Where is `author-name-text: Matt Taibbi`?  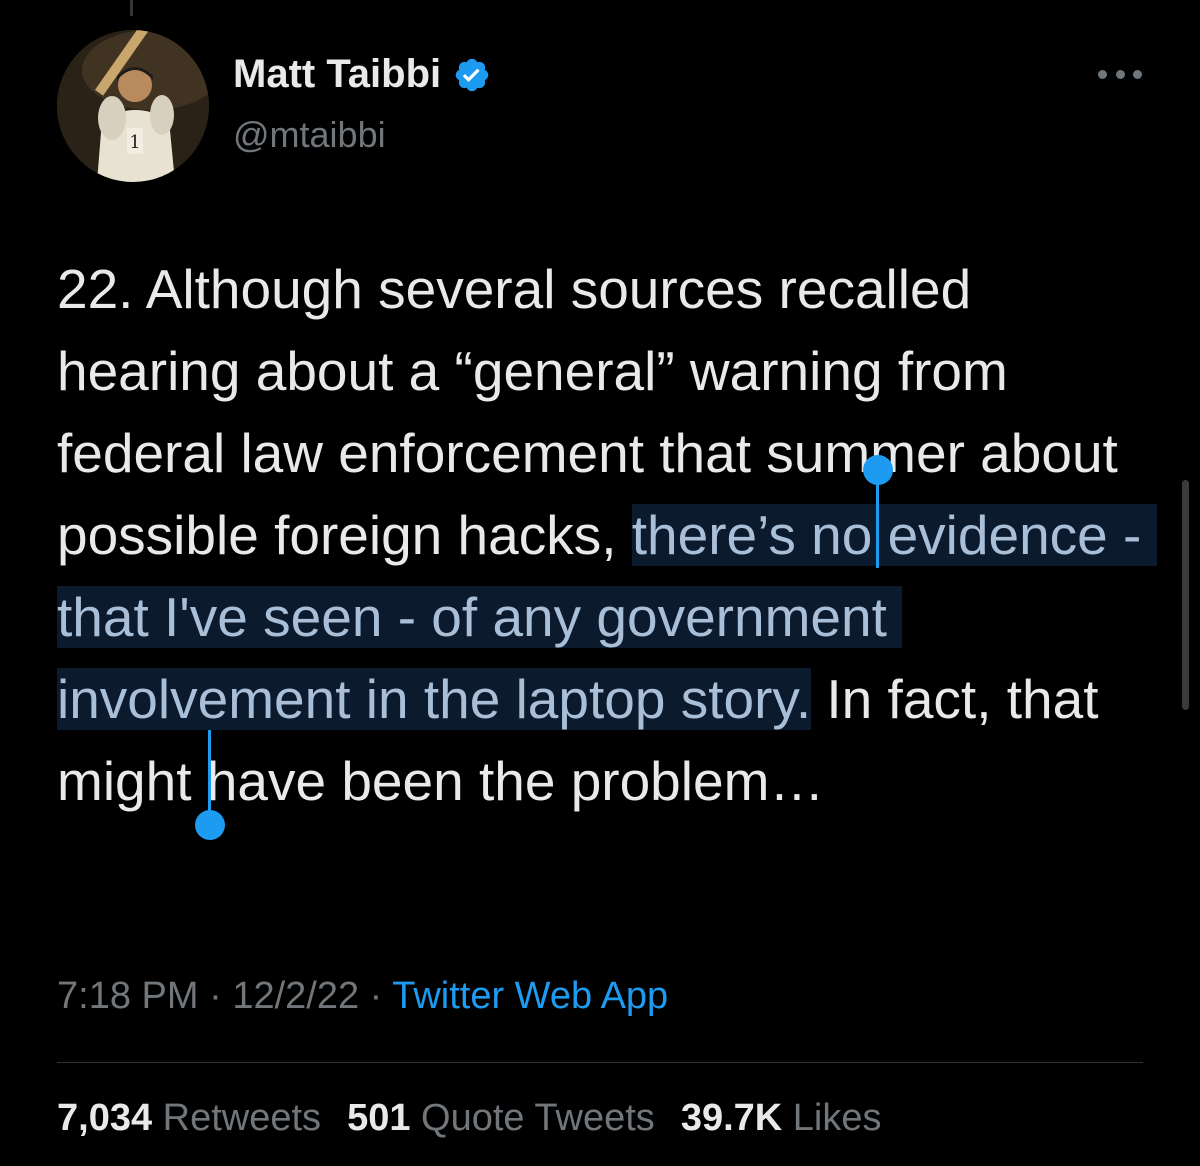
author-name-text: Matt Taibbi is located at coordinates (337, 74).